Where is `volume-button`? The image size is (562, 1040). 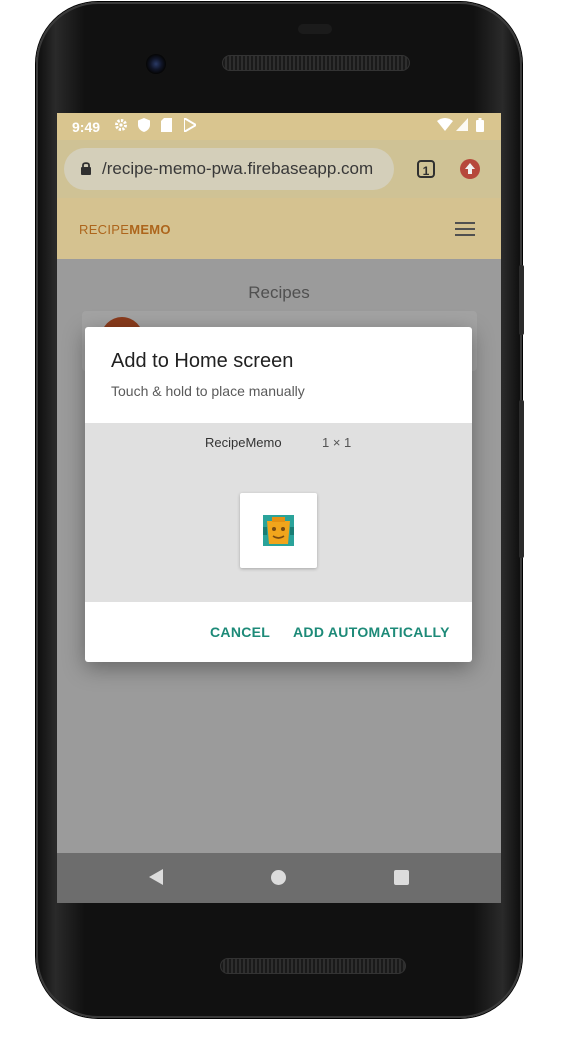 volume-button is located at coordinates (521, 479).